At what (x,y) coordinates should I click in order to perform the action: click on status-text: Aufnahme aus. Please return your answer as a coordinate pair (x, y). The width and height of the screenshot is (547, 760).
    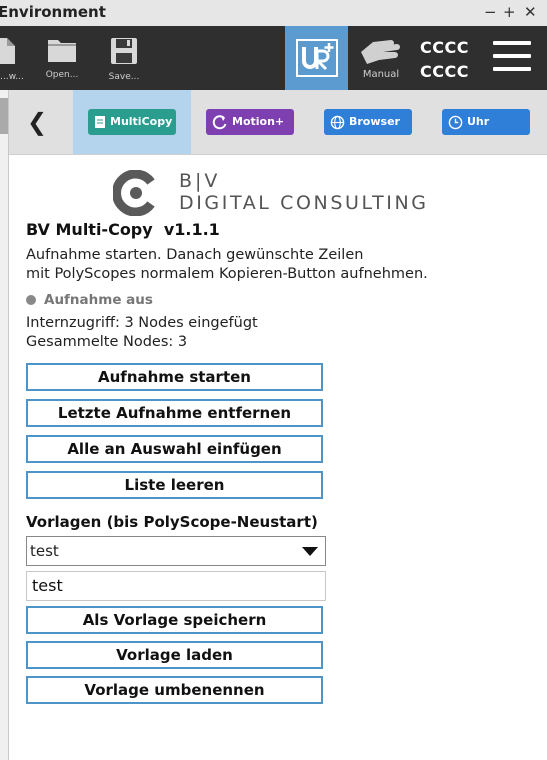
    Looking at the image, I should click on (98, 300).